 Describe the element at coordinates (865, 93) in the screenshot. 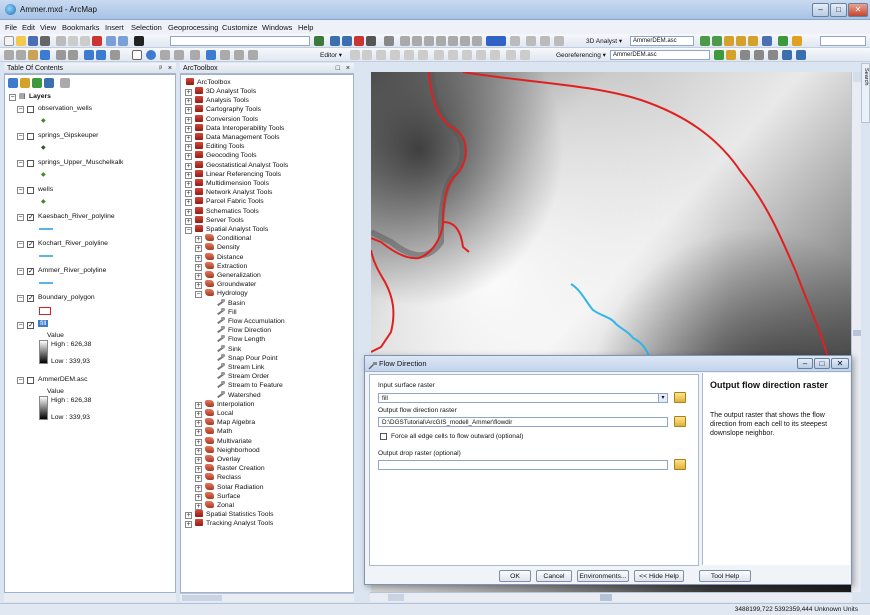

I see `search-side-tab: Search` at that location.